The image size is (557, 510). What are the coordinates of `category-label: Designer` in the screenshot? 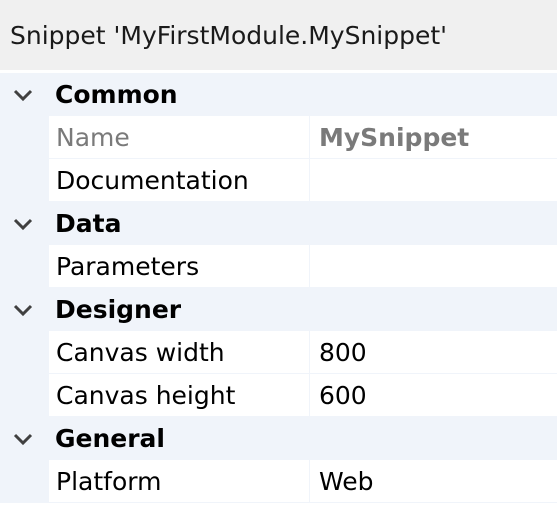 It's located at (118, 309).